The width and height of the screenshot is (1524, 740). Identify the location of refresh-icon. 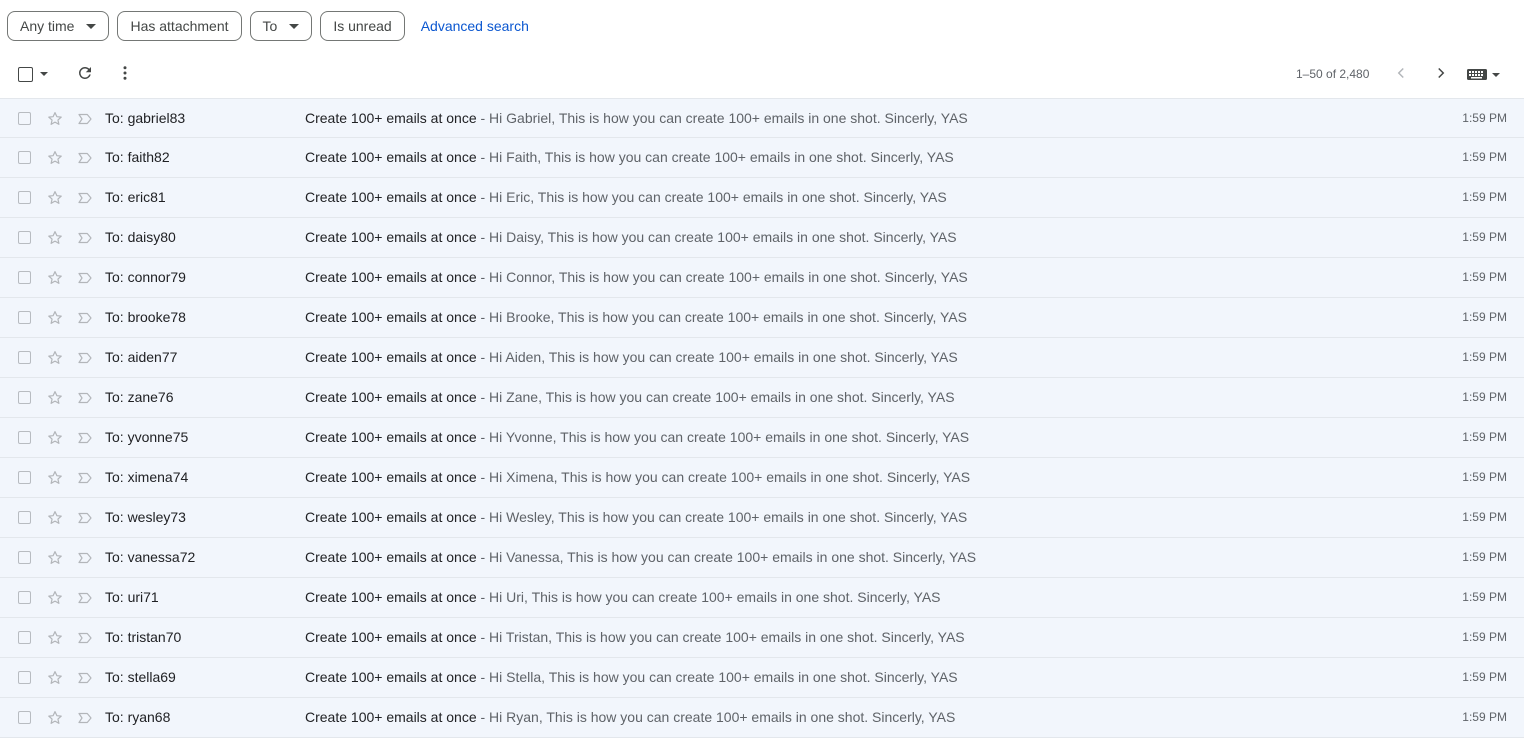
(85, 73).